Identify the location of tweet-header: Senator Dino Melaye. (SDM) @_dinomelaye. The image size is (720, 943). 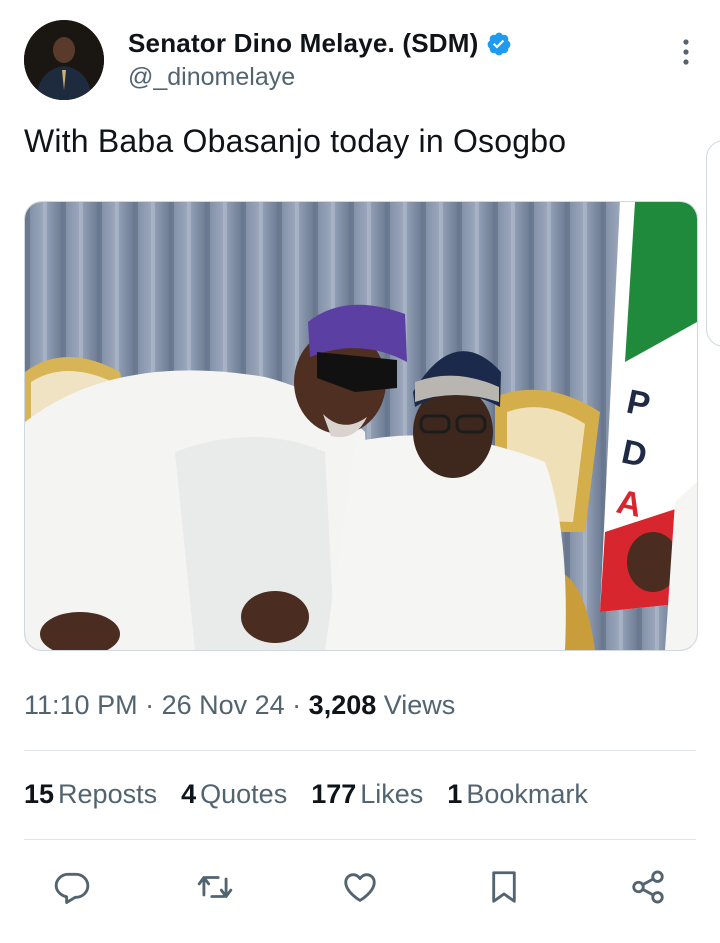
(364, 61).